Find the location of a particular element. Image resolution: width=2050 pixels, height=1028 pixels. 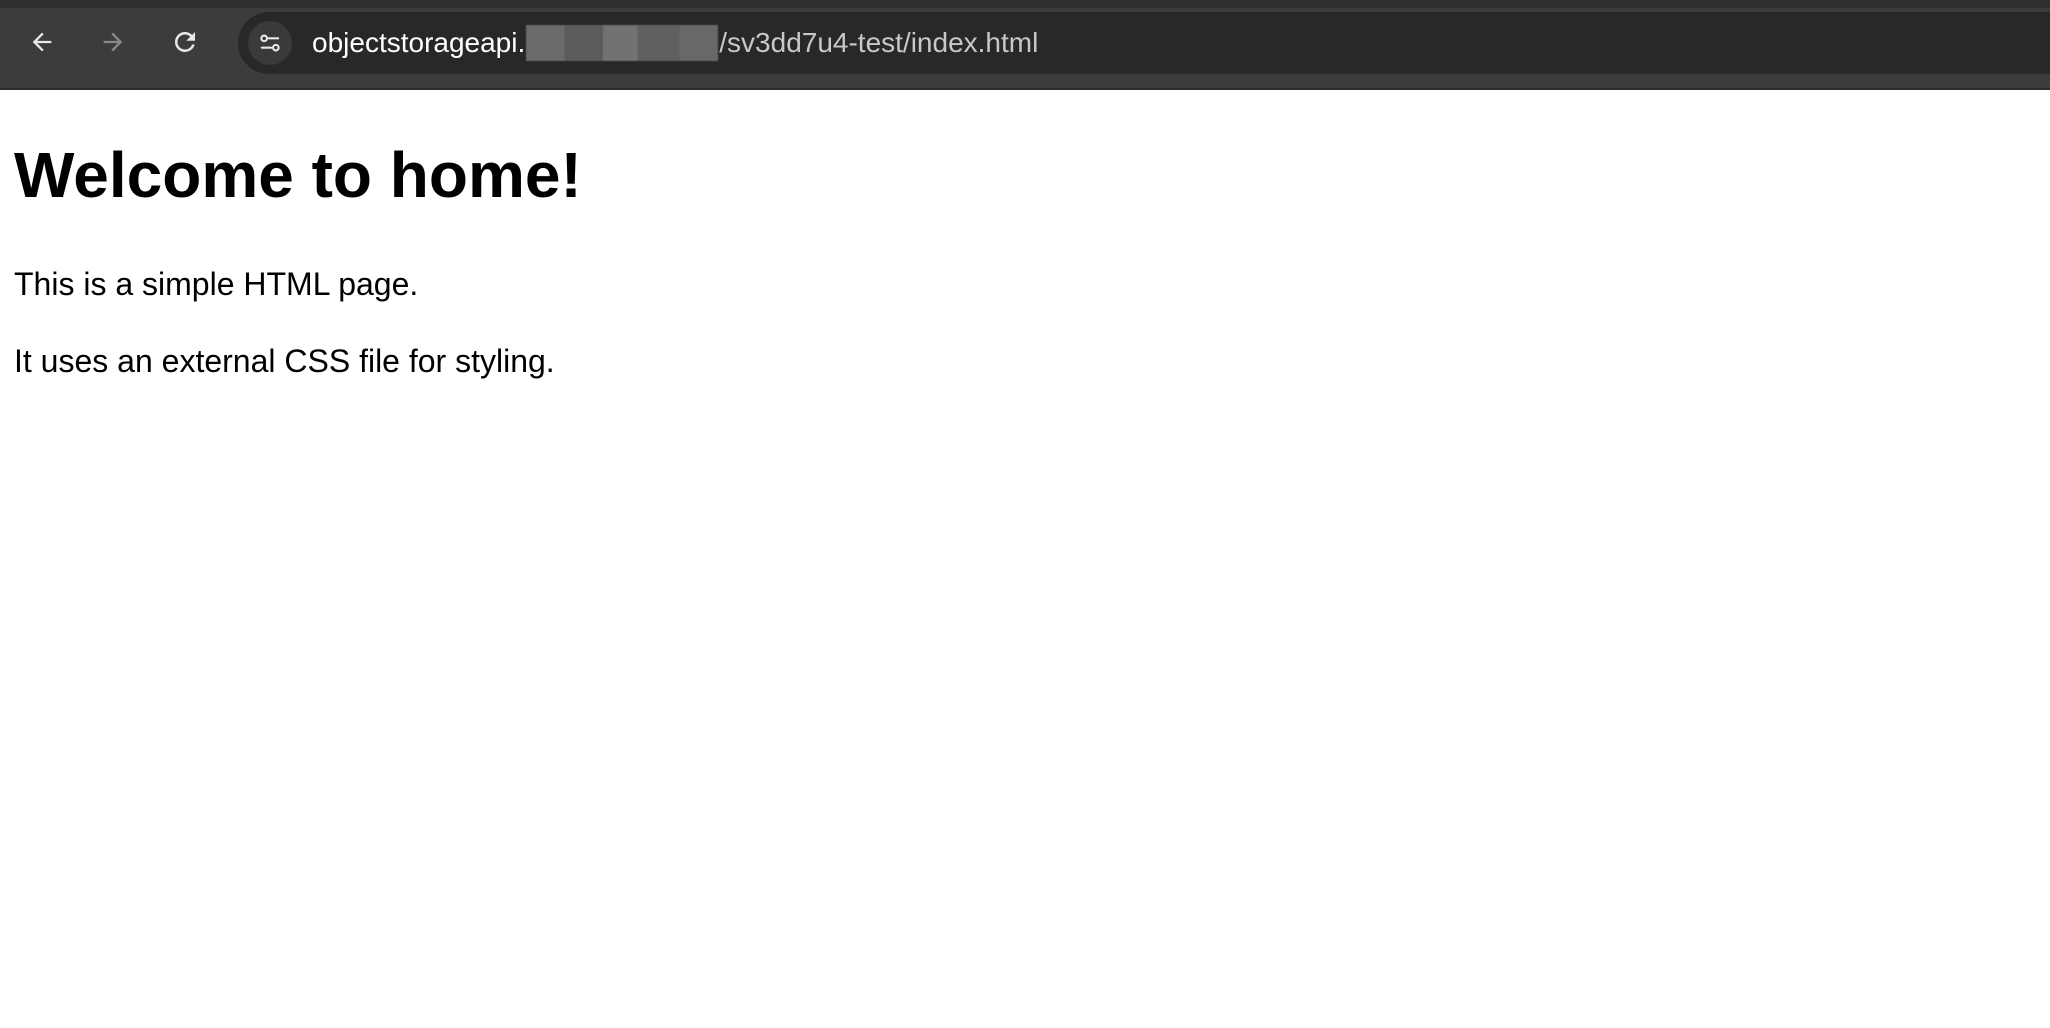

arrow-right-icon is located at coordinates (113, 42).